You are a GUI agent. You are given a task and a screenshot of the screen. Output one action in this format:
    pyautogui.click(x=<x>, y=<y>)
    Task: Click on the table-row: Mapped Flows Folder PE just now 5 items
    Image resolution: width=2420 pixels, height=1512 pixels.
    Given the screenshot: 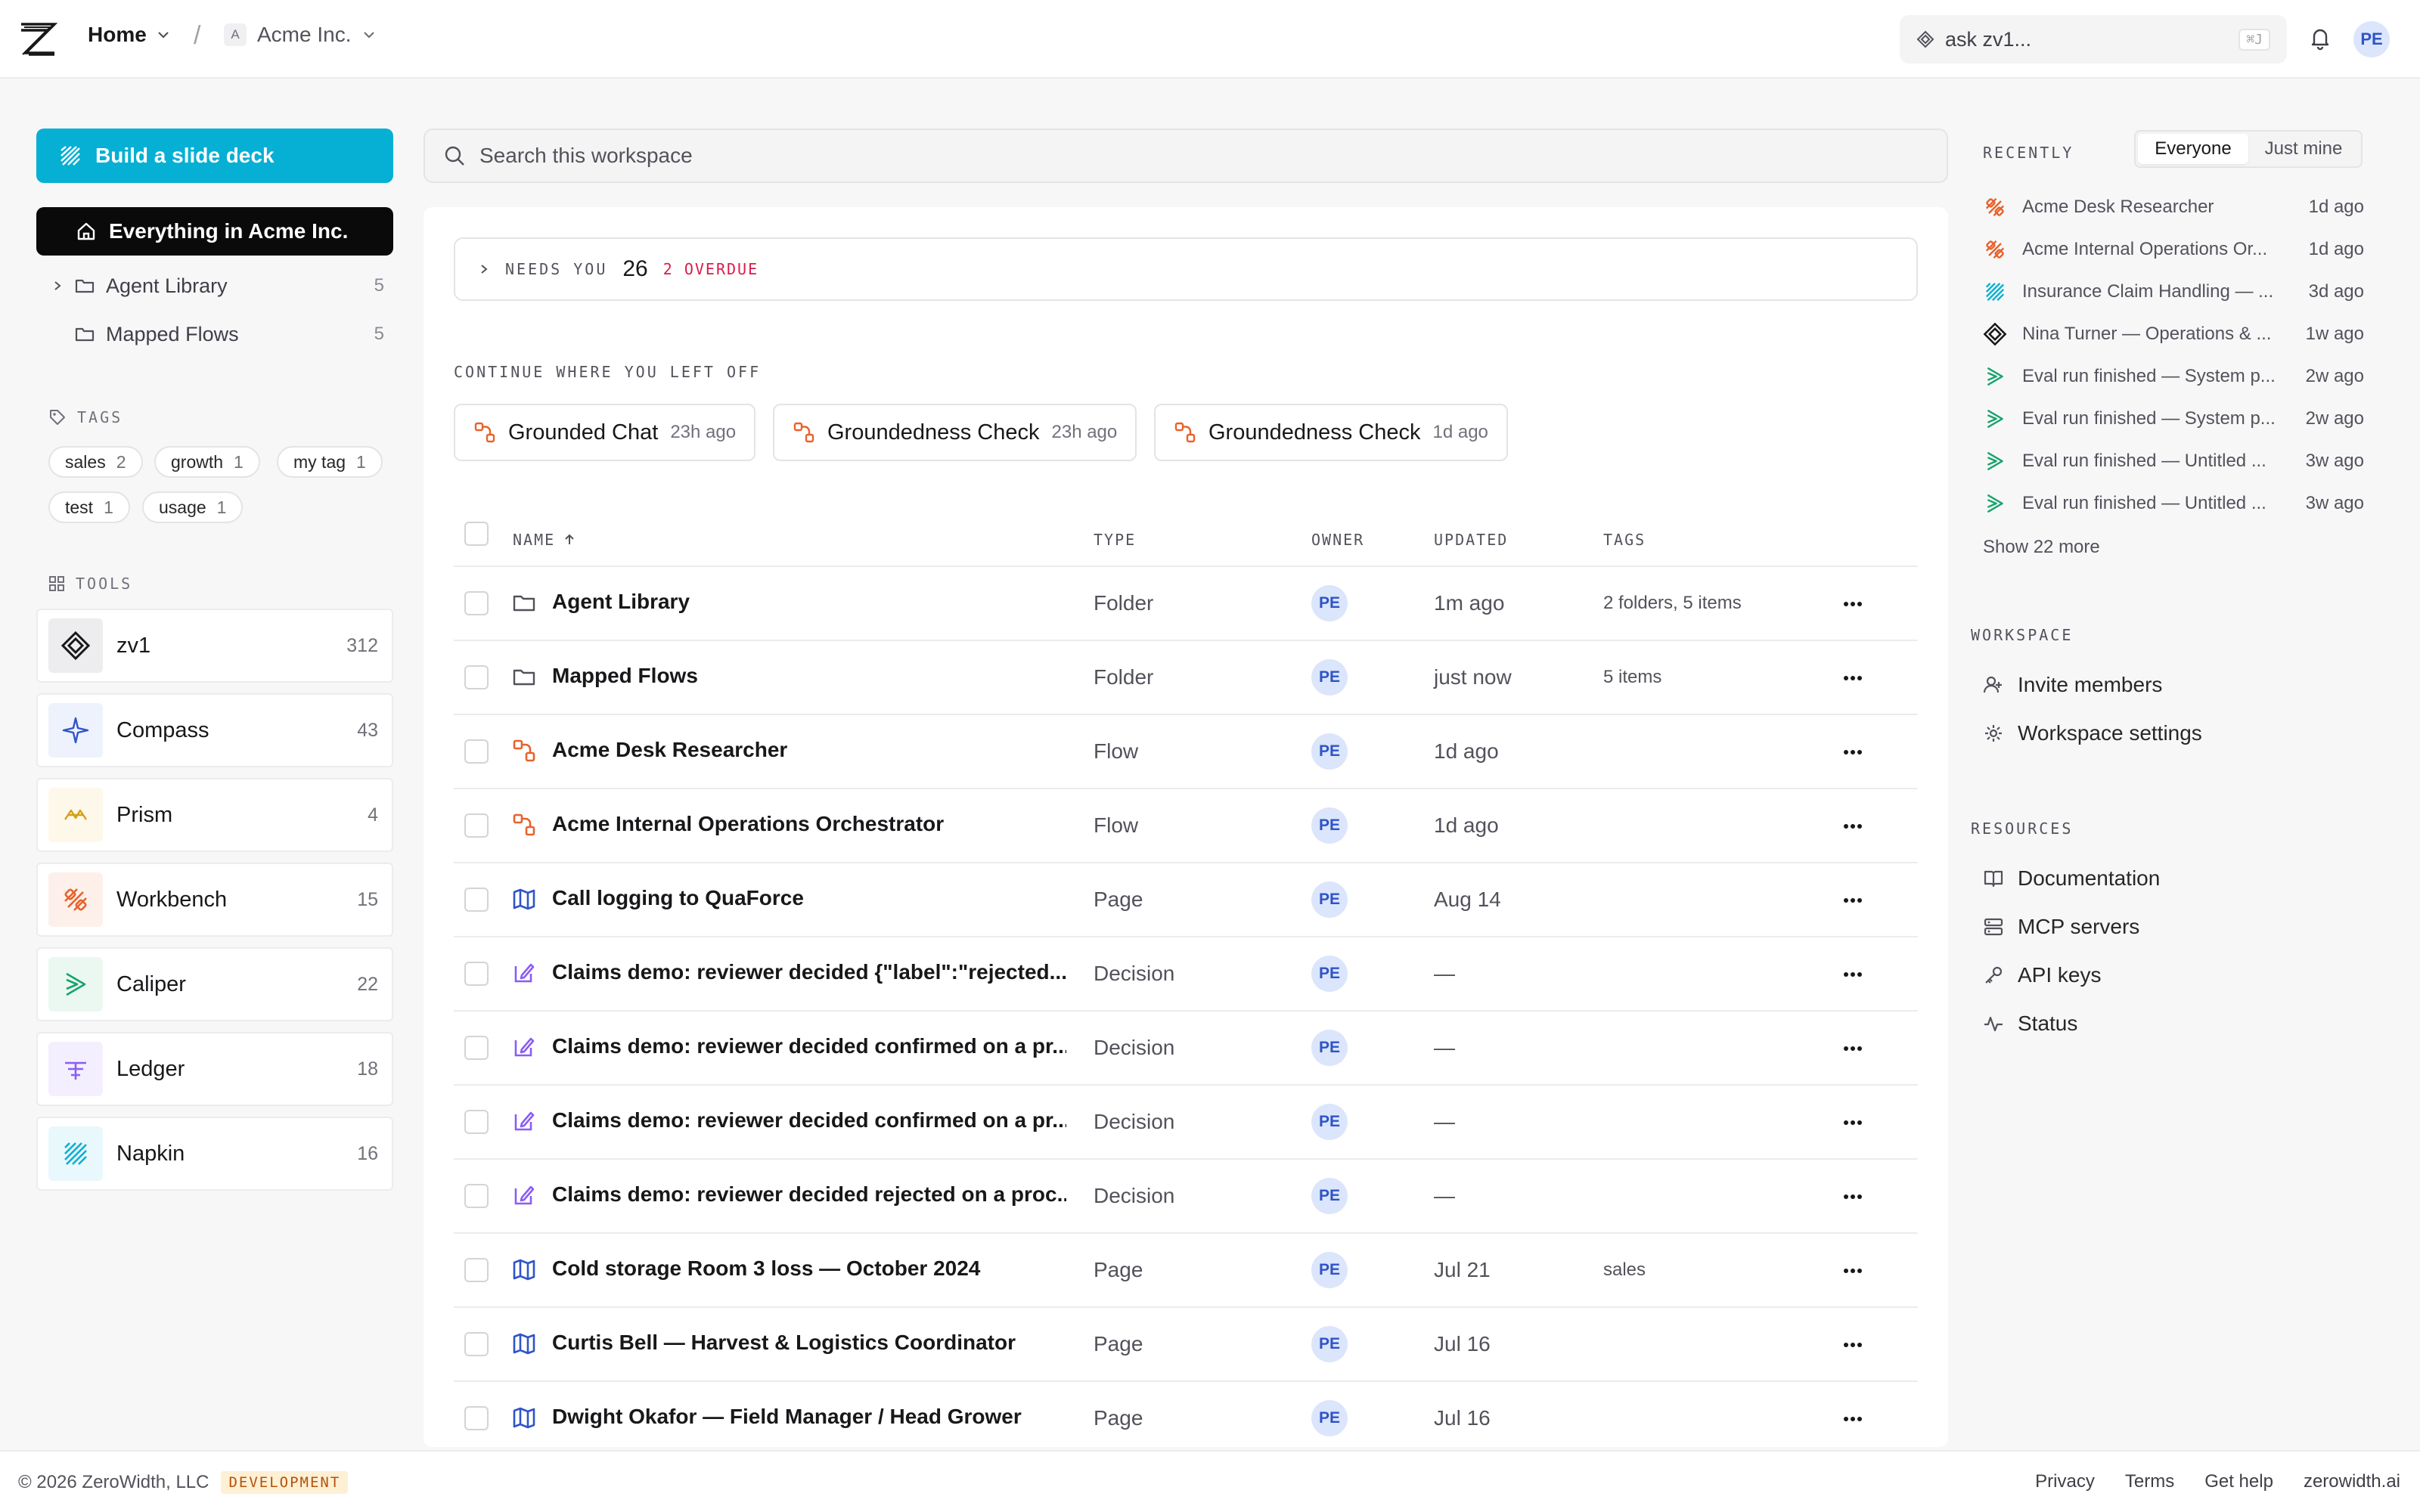 What is the action you would take?
    pyautogui.click(x=1186, y=677)
    